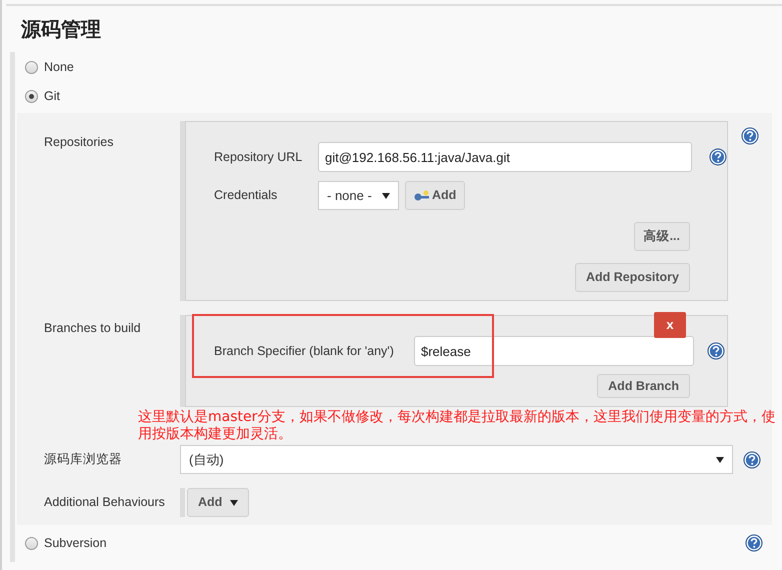 This screenshot has height=570, width=782. What do you see at coordinates (246, 195) in the screenshot?
I see `field-label: Credentials` at bounding box center [246, 195].